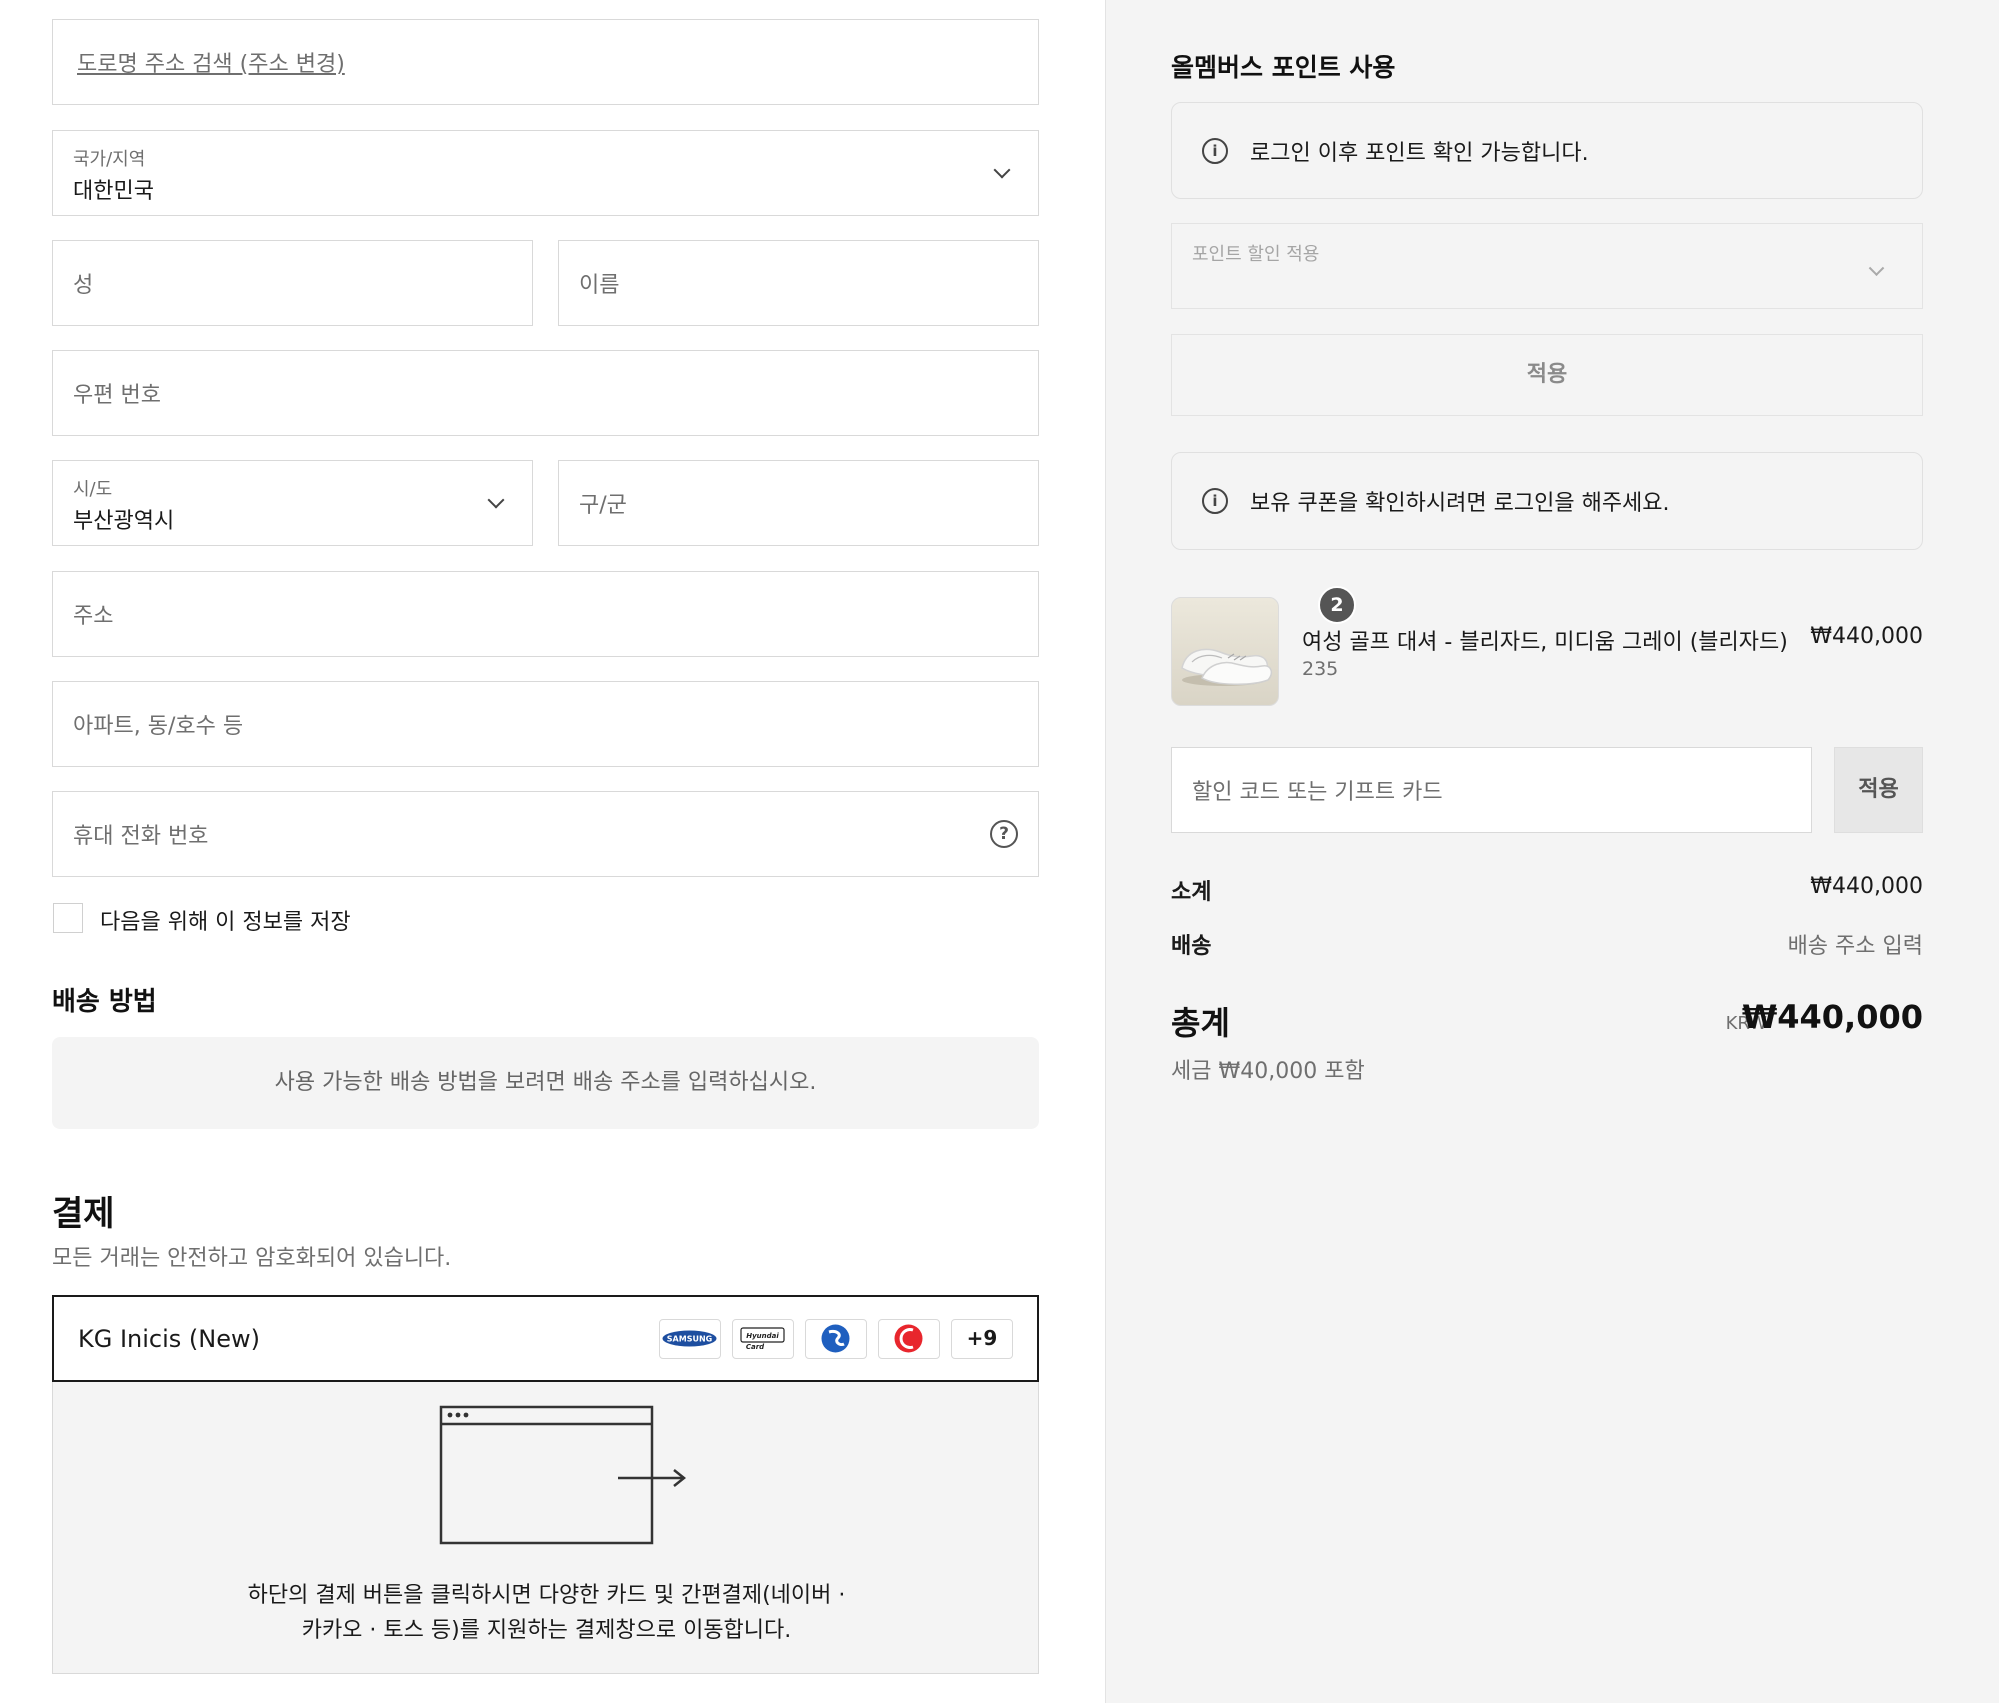 This screenshot has width=1999, height=1703. Describe the element at coordinates (109, 159) in the screenshot. I see `country-label: 국가/지역` at that location.